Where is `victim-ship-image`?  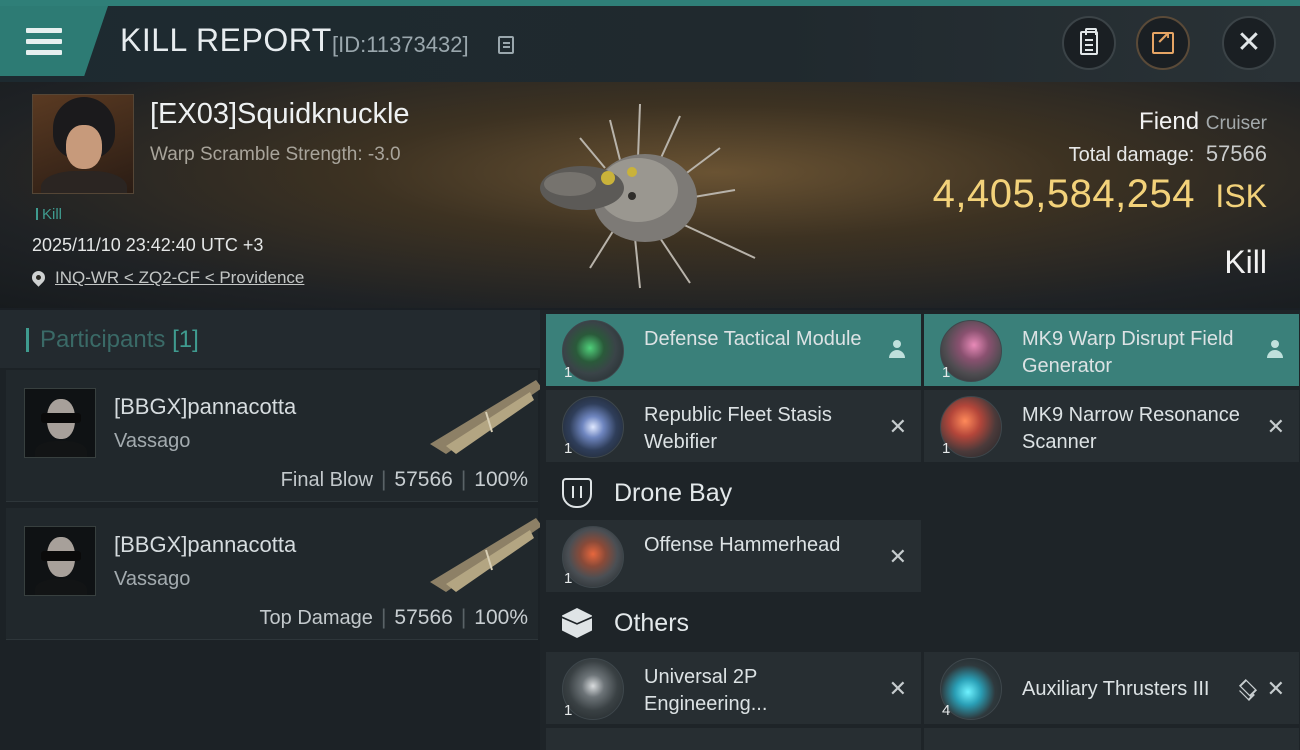
victim-ship-image is located at coordinates (648, 196).